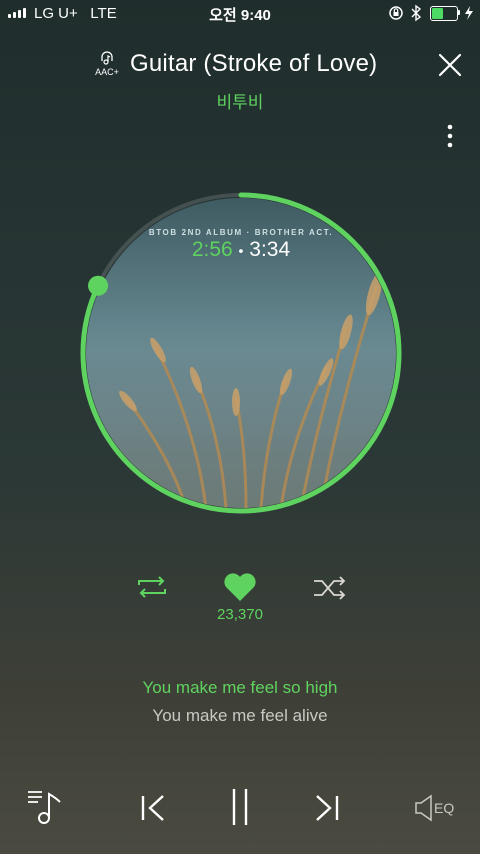 Image resolution: width=480 pixels, height=854 pixels. What do you see at coordinates (154, 808) in the screenshot?
I see `previous-track-icon` at bounding box center [154, 808].